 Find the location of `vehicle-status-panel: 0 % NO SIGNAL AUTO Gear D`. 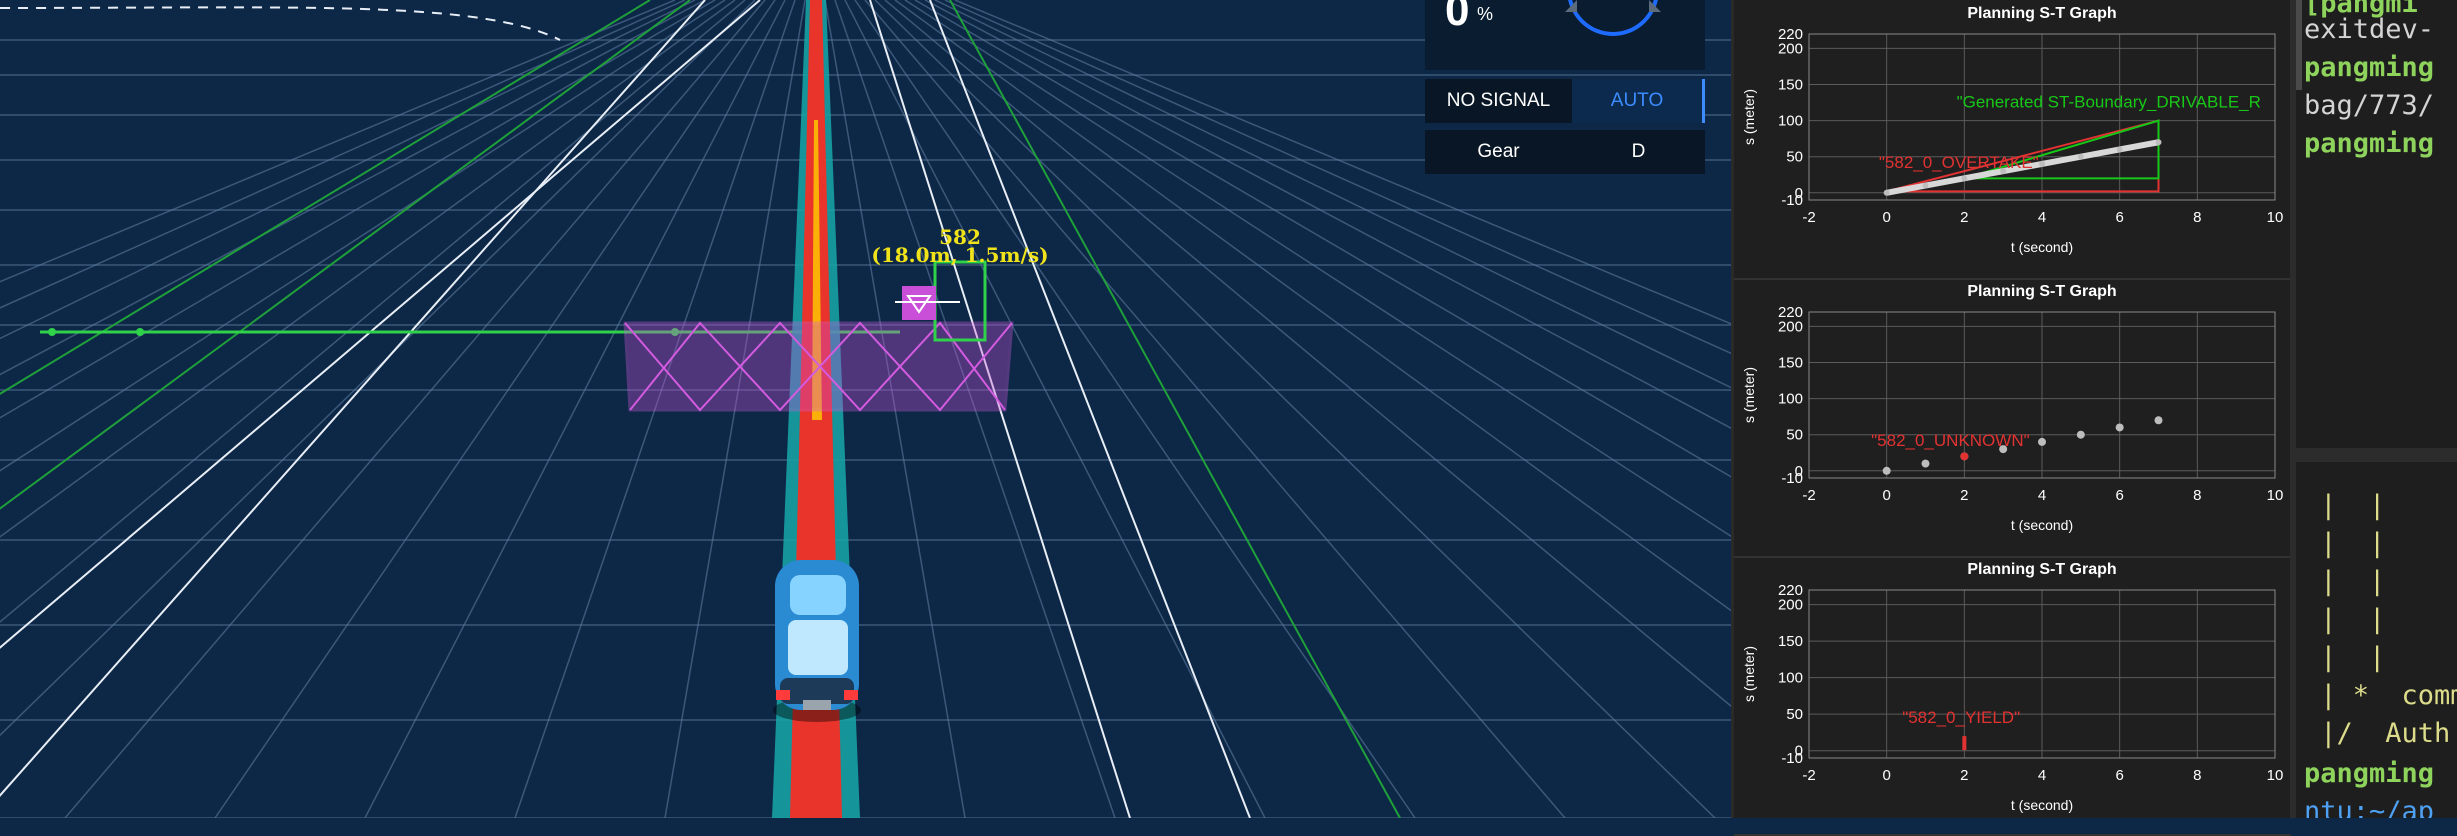

vehicle-status-panel: 0 % NO SIGNAL AUTO Gear D is located at coordinates (1565, 88).